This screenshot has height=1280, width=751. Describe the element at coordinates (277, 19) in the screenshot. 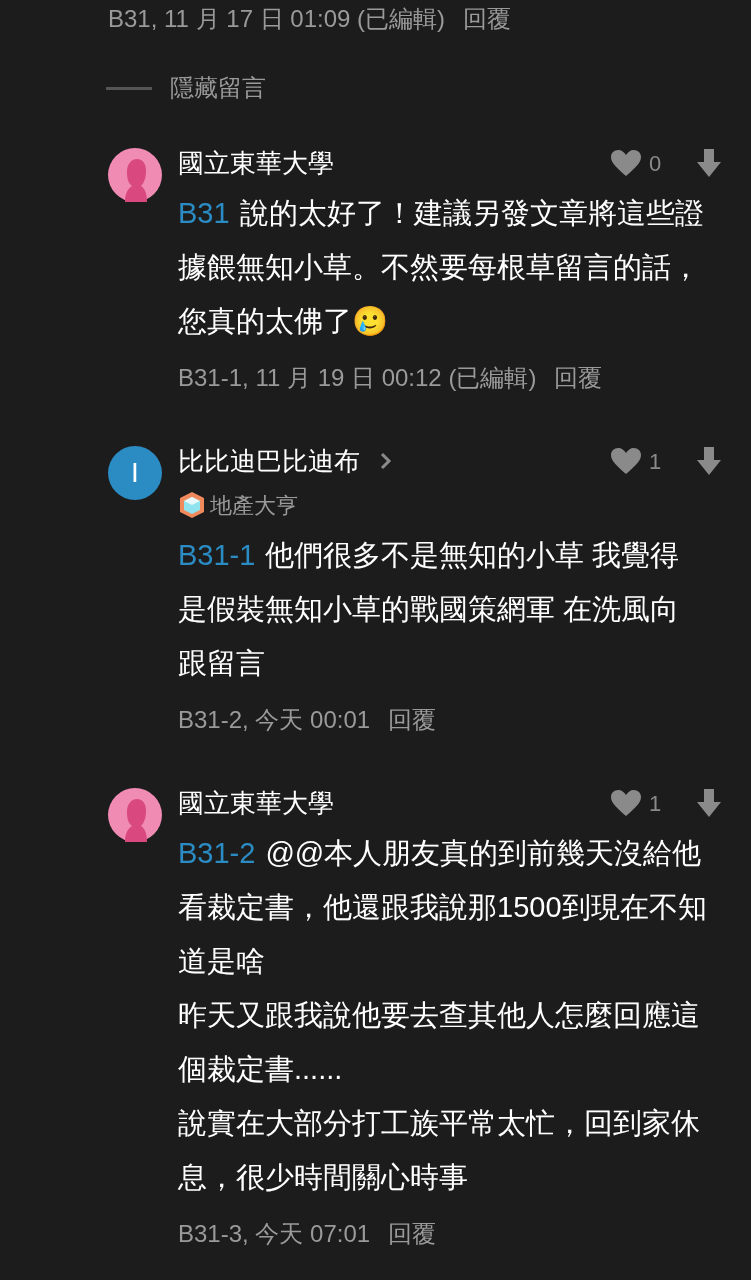

I see `comment-meta: B31, 11 月 17 日 01:09 (已編輯)` at that location.